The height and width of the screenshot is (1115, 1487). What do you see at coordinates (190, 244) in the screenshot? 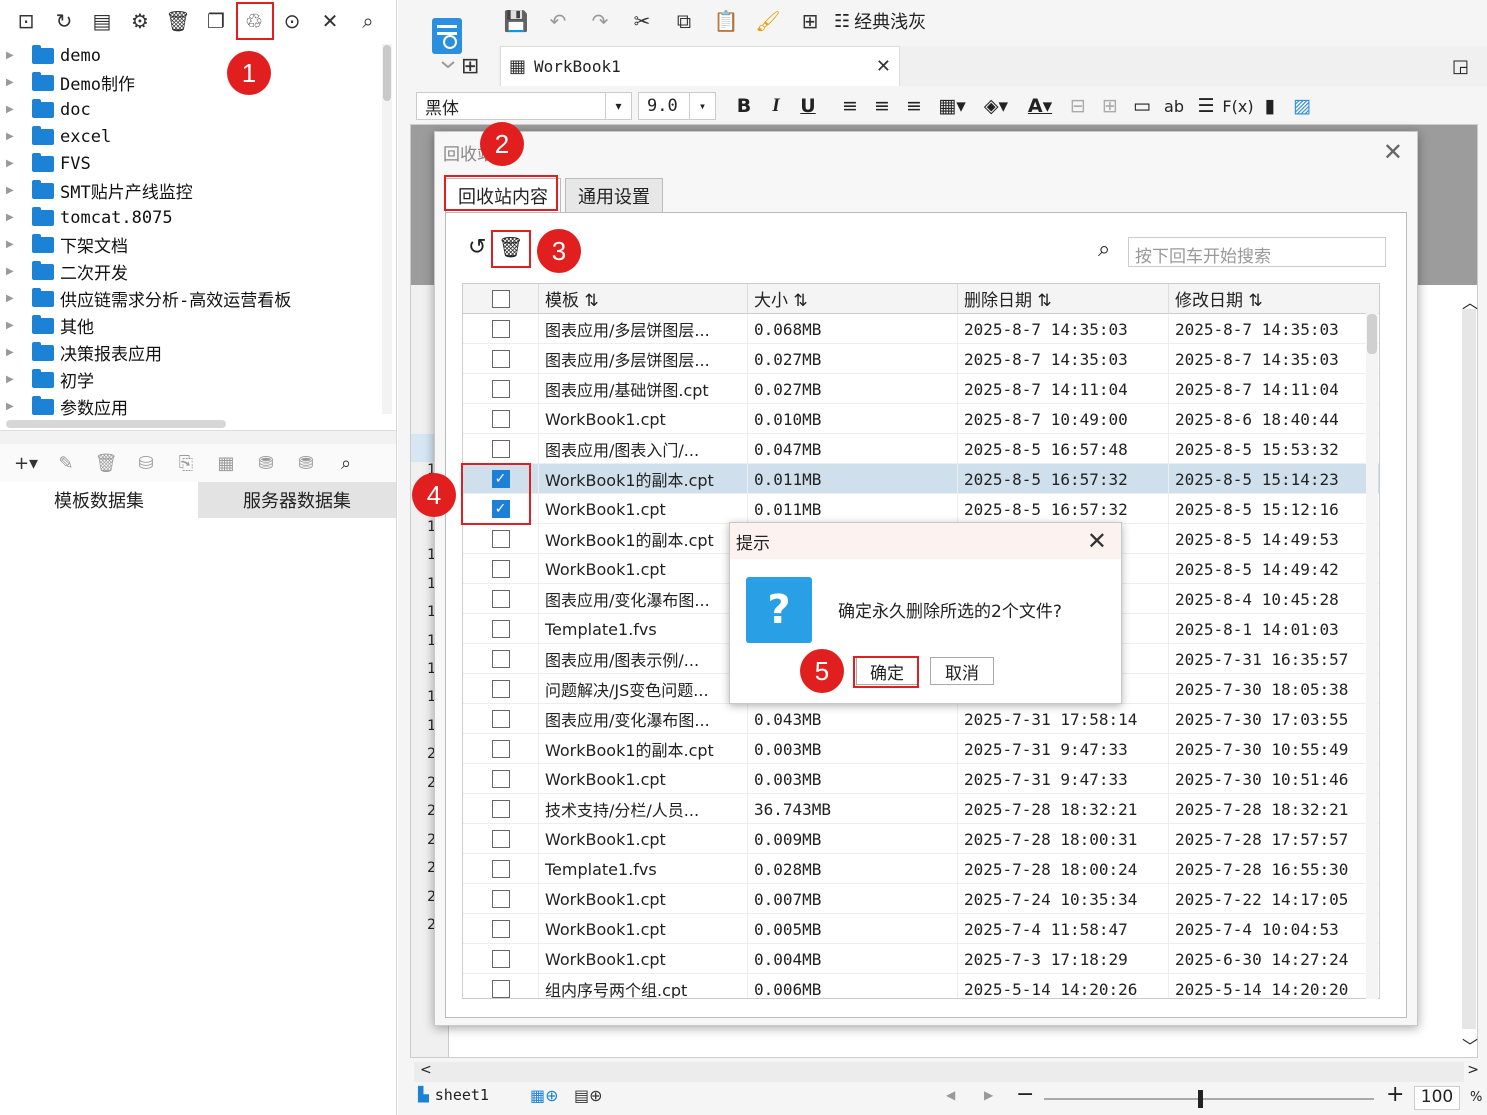
I see `tree-item: ▶ 下架文档` at bounding box center [190, 244].